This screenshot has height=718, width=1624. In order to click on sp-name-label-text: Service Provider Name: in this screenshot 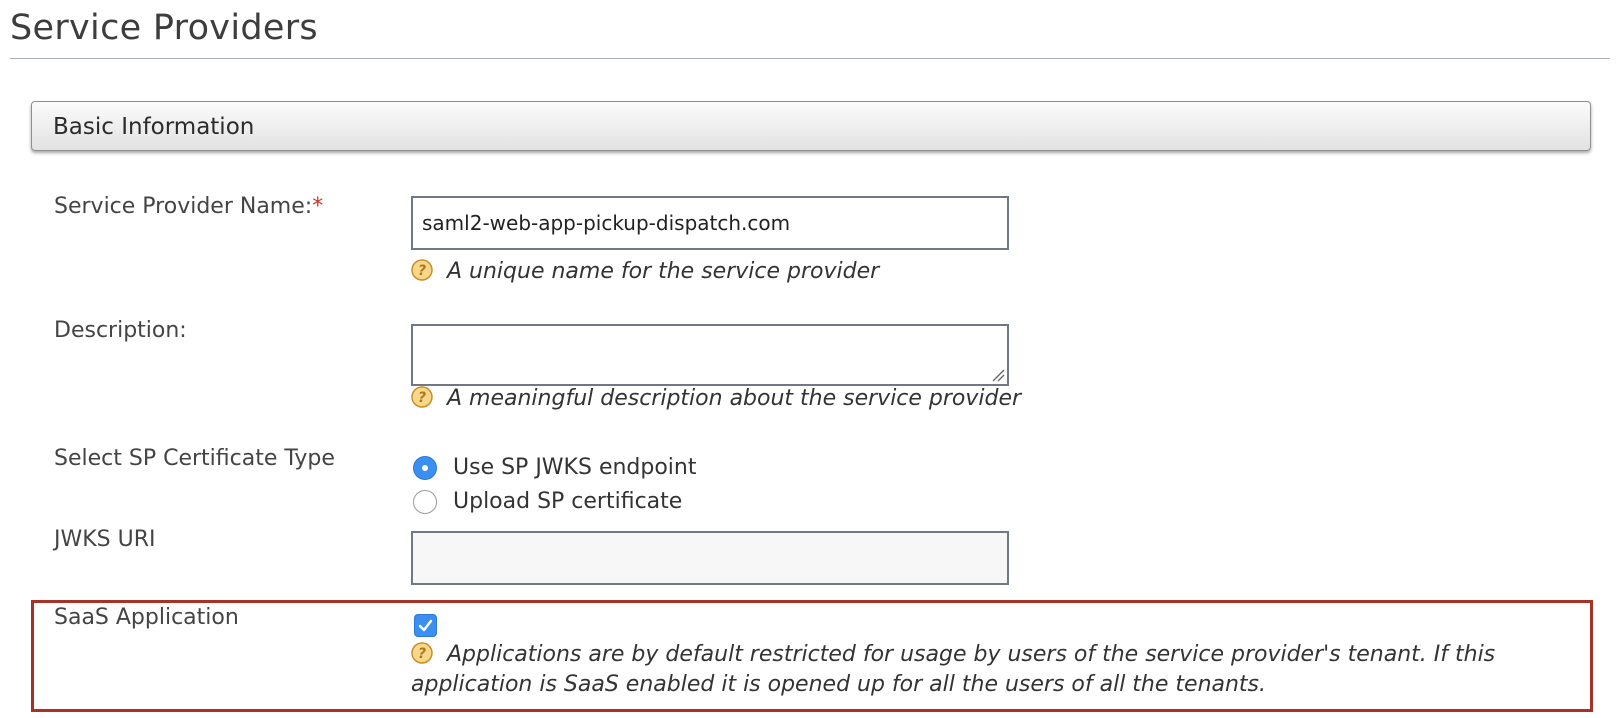, I will do `click(183, 206)`.